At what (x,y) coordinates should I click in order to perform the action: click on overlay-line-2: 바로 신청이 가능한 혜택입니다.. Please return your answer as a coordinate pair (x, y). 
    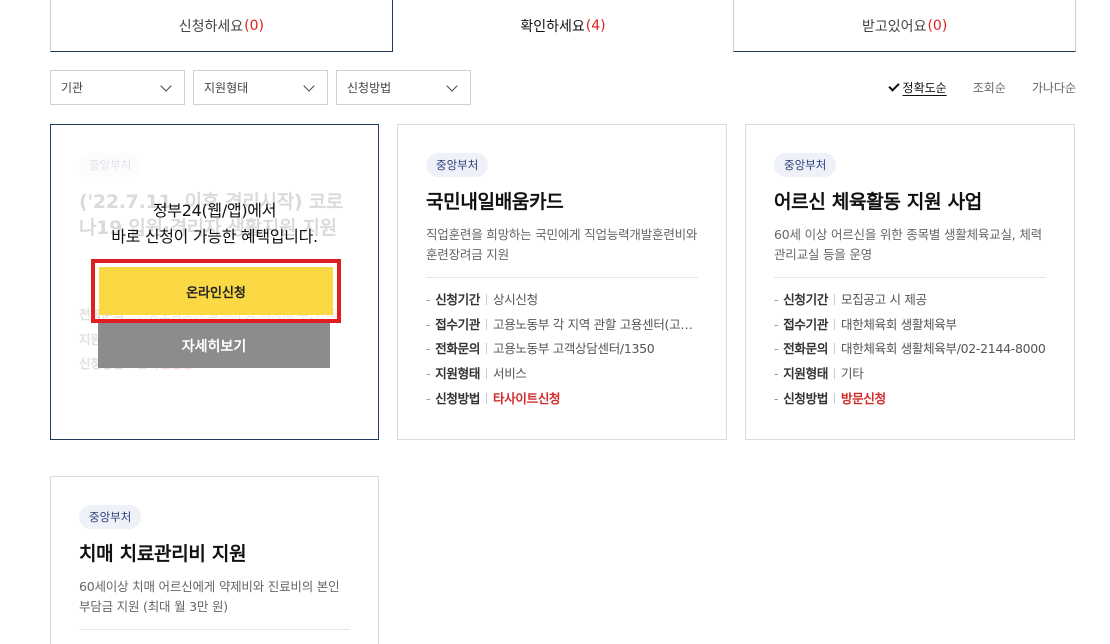
    Looking at the image, I should click on (214, 236).